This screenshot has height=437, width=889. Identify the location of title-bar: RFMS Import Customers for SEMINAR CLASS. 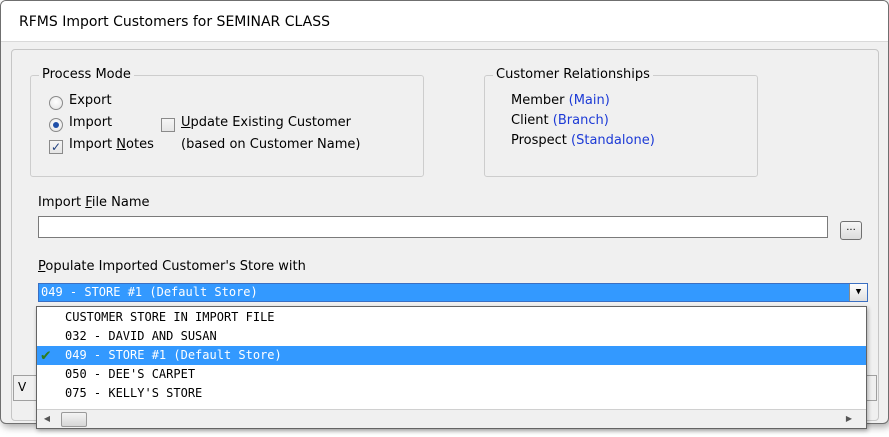
(444, 21).